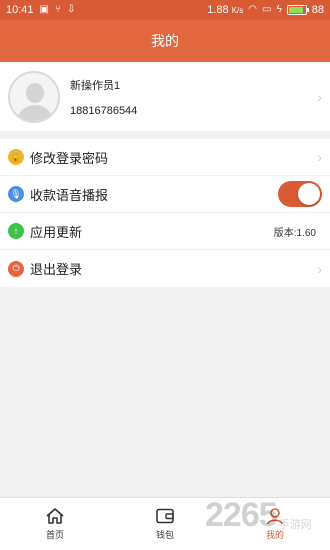 The width and height of the screenshot is (330, 550). Describe the element at coordinates (69, 195) in the screenshot. I see `menu-item-label: 收款语音播报` at that location.